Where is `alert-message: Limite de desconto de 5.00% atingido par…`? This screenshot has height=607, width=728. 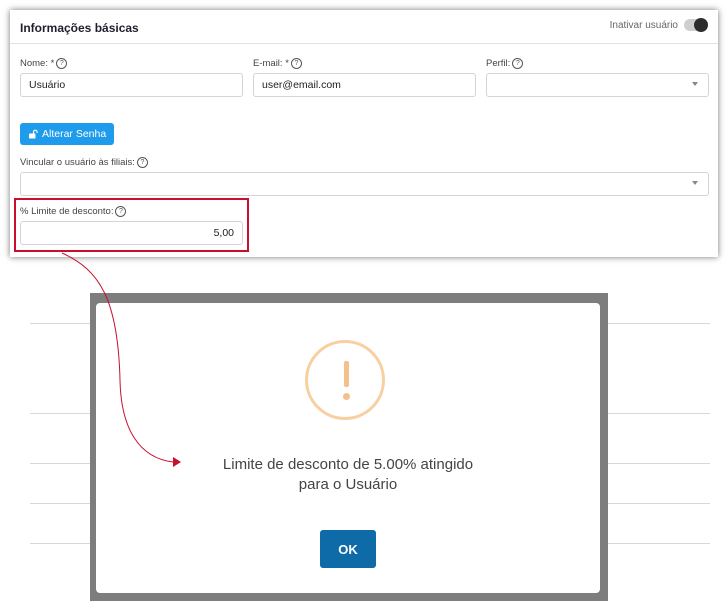 alert-message: Limite de desconto de 5.00% atingido par… is located at coordinates (348, 475).